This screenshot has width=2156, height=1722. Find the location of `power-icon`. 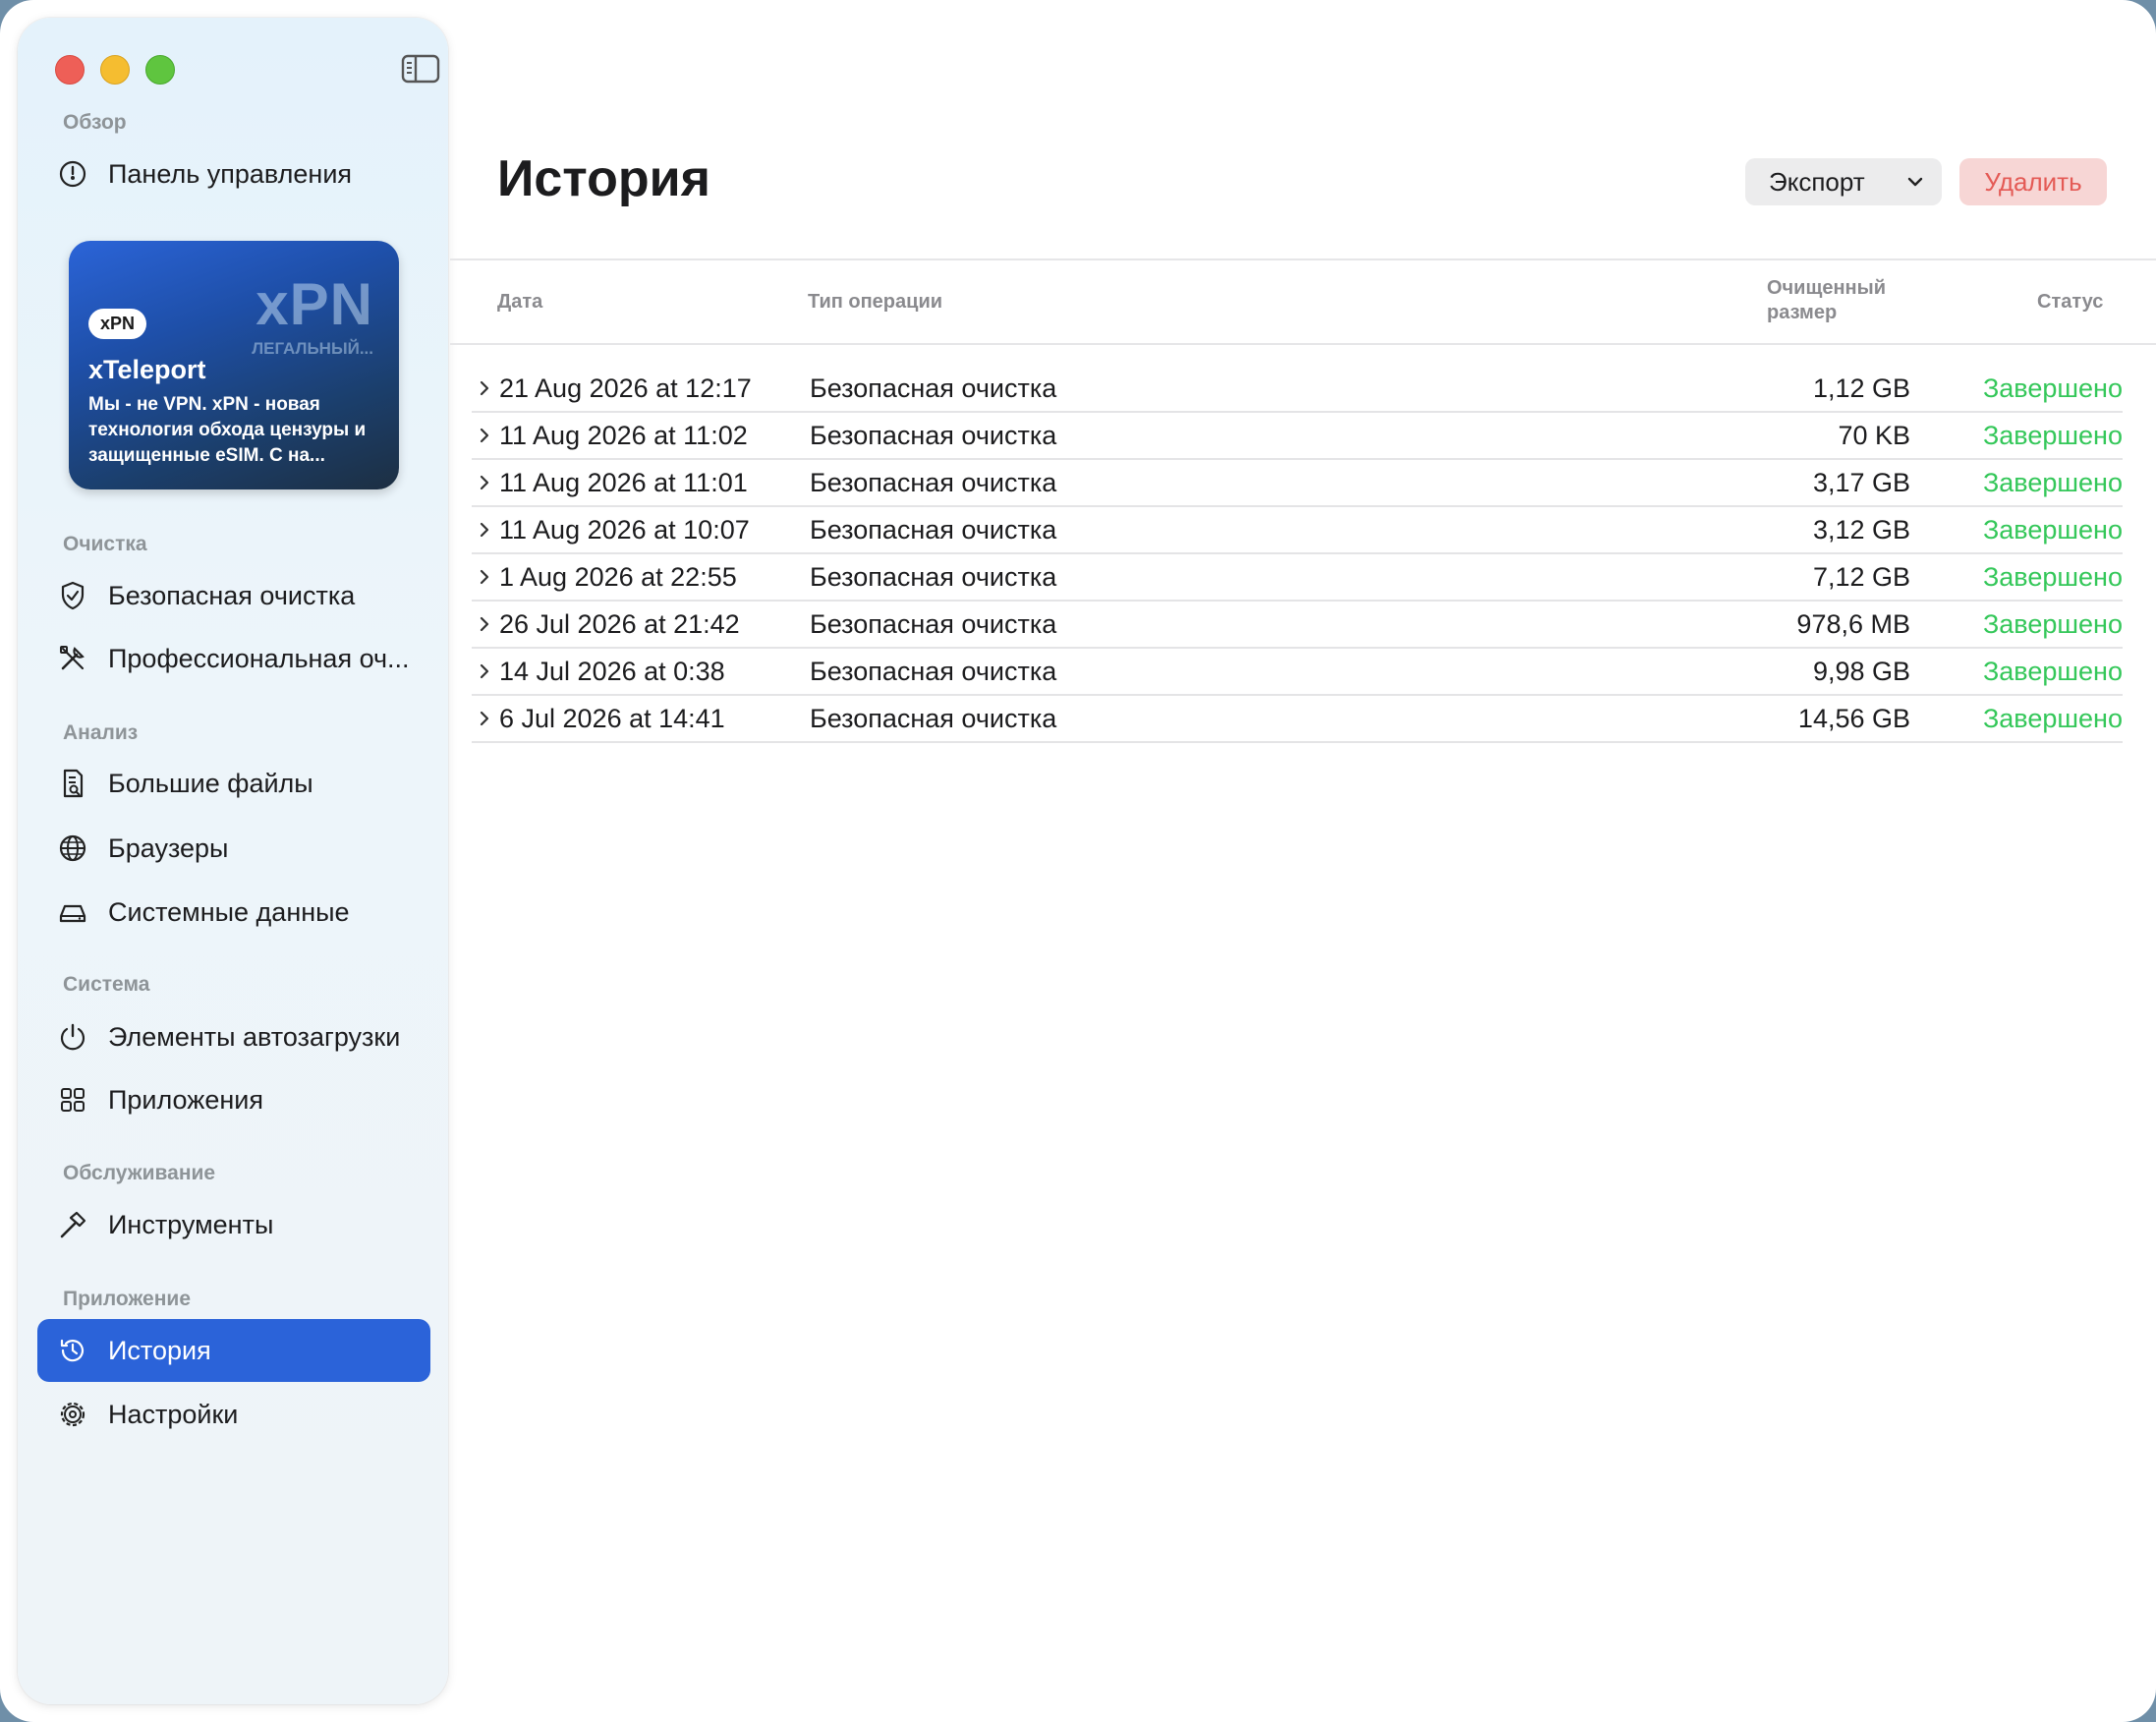

power-icon is located at coordinates (72, 1037).